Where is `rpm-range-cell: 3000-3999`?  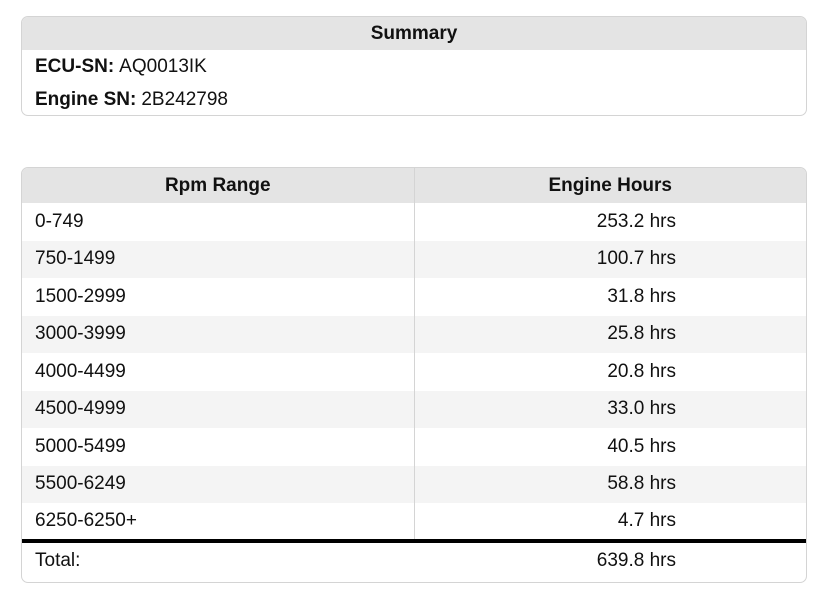 rpm-range-cell: 3000-3999 is located at coordinates (218, 334).